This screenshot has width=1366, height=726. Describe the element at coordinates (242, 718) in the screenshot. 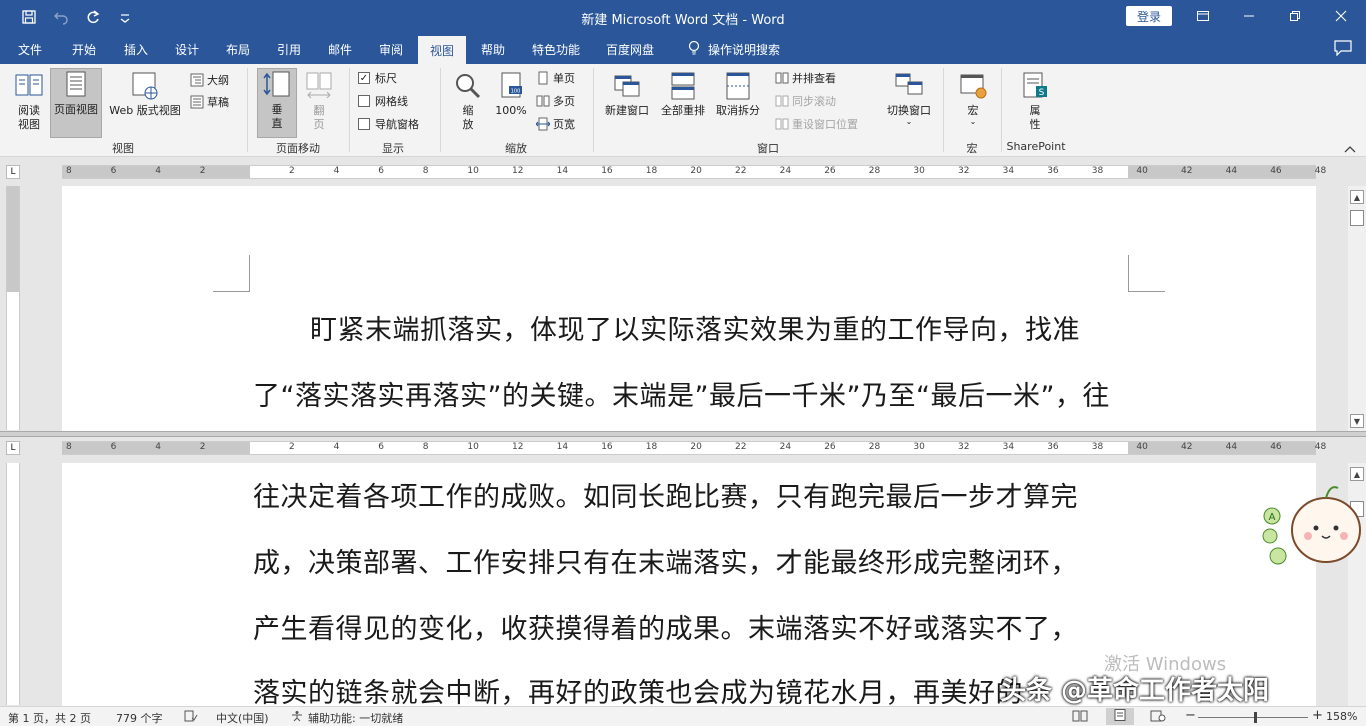

I see `language-indicator: 中文(中国)` at that location.